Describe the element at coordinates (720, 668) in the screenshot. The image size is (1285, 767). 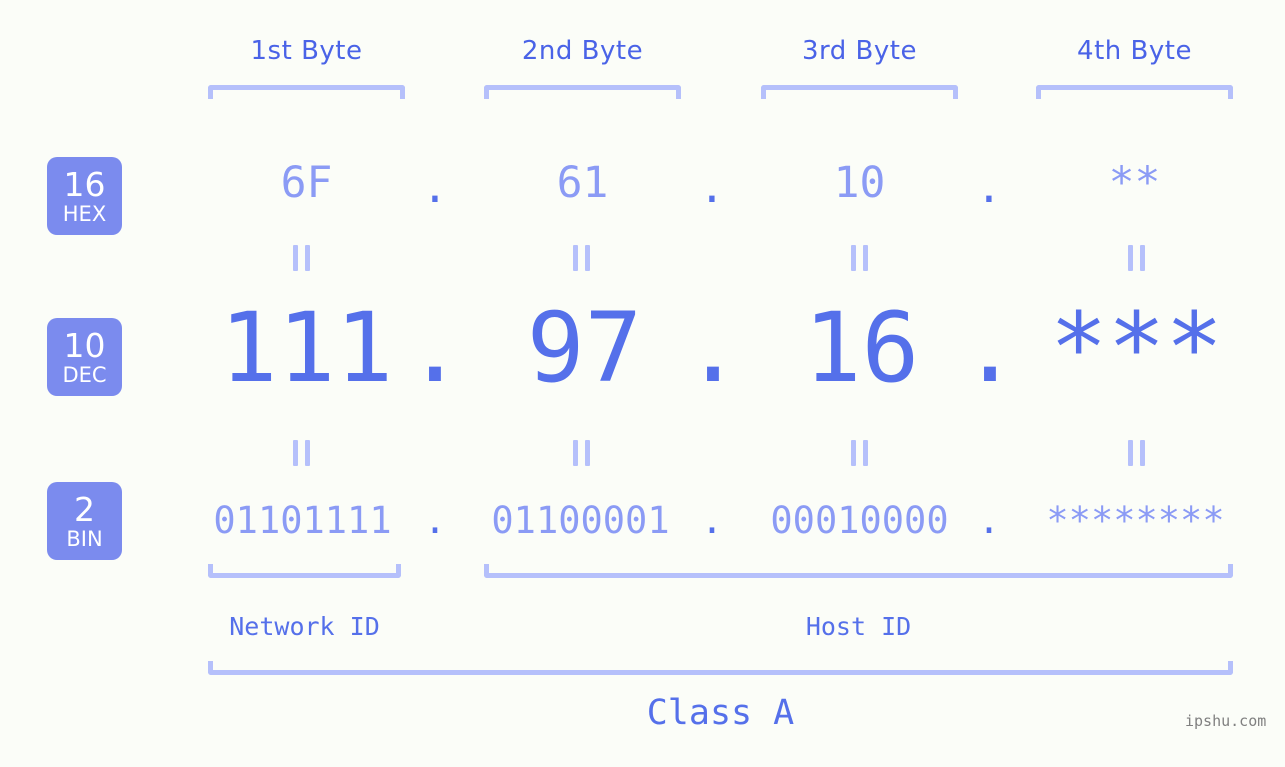
I see `class-bracket` at that location.